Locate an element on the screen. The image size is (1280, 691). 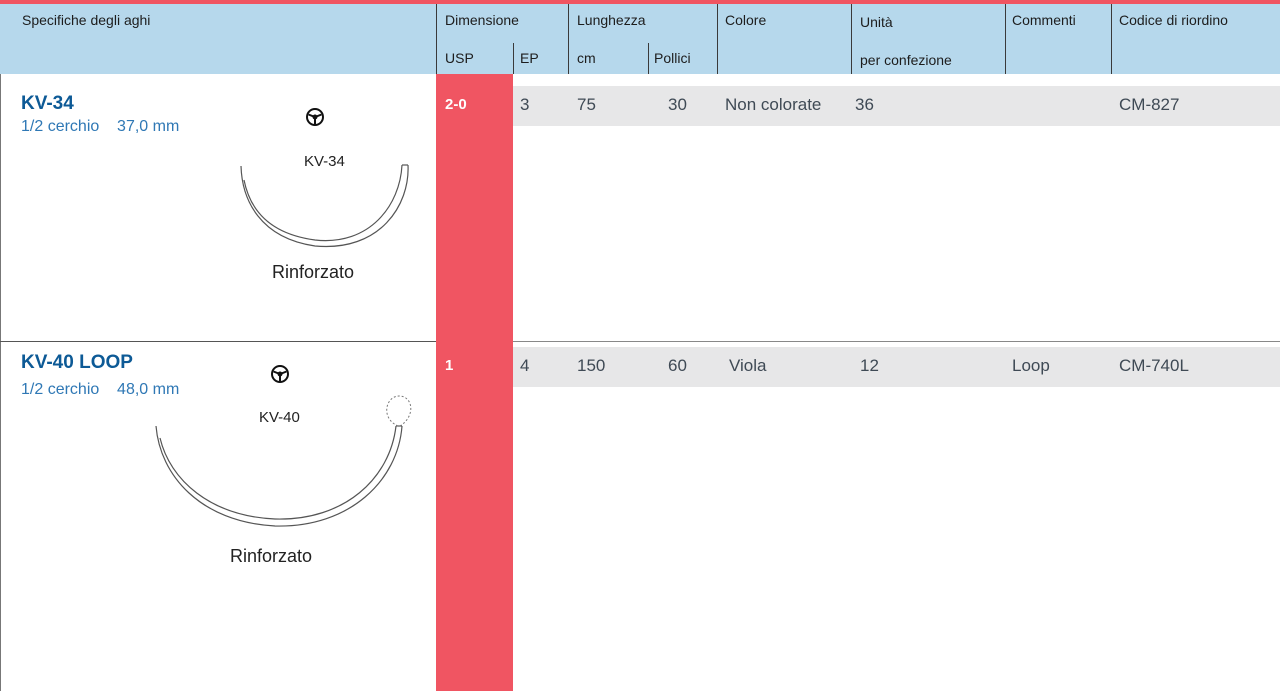
row-inches: 30 is located at coordinates (677, 104).